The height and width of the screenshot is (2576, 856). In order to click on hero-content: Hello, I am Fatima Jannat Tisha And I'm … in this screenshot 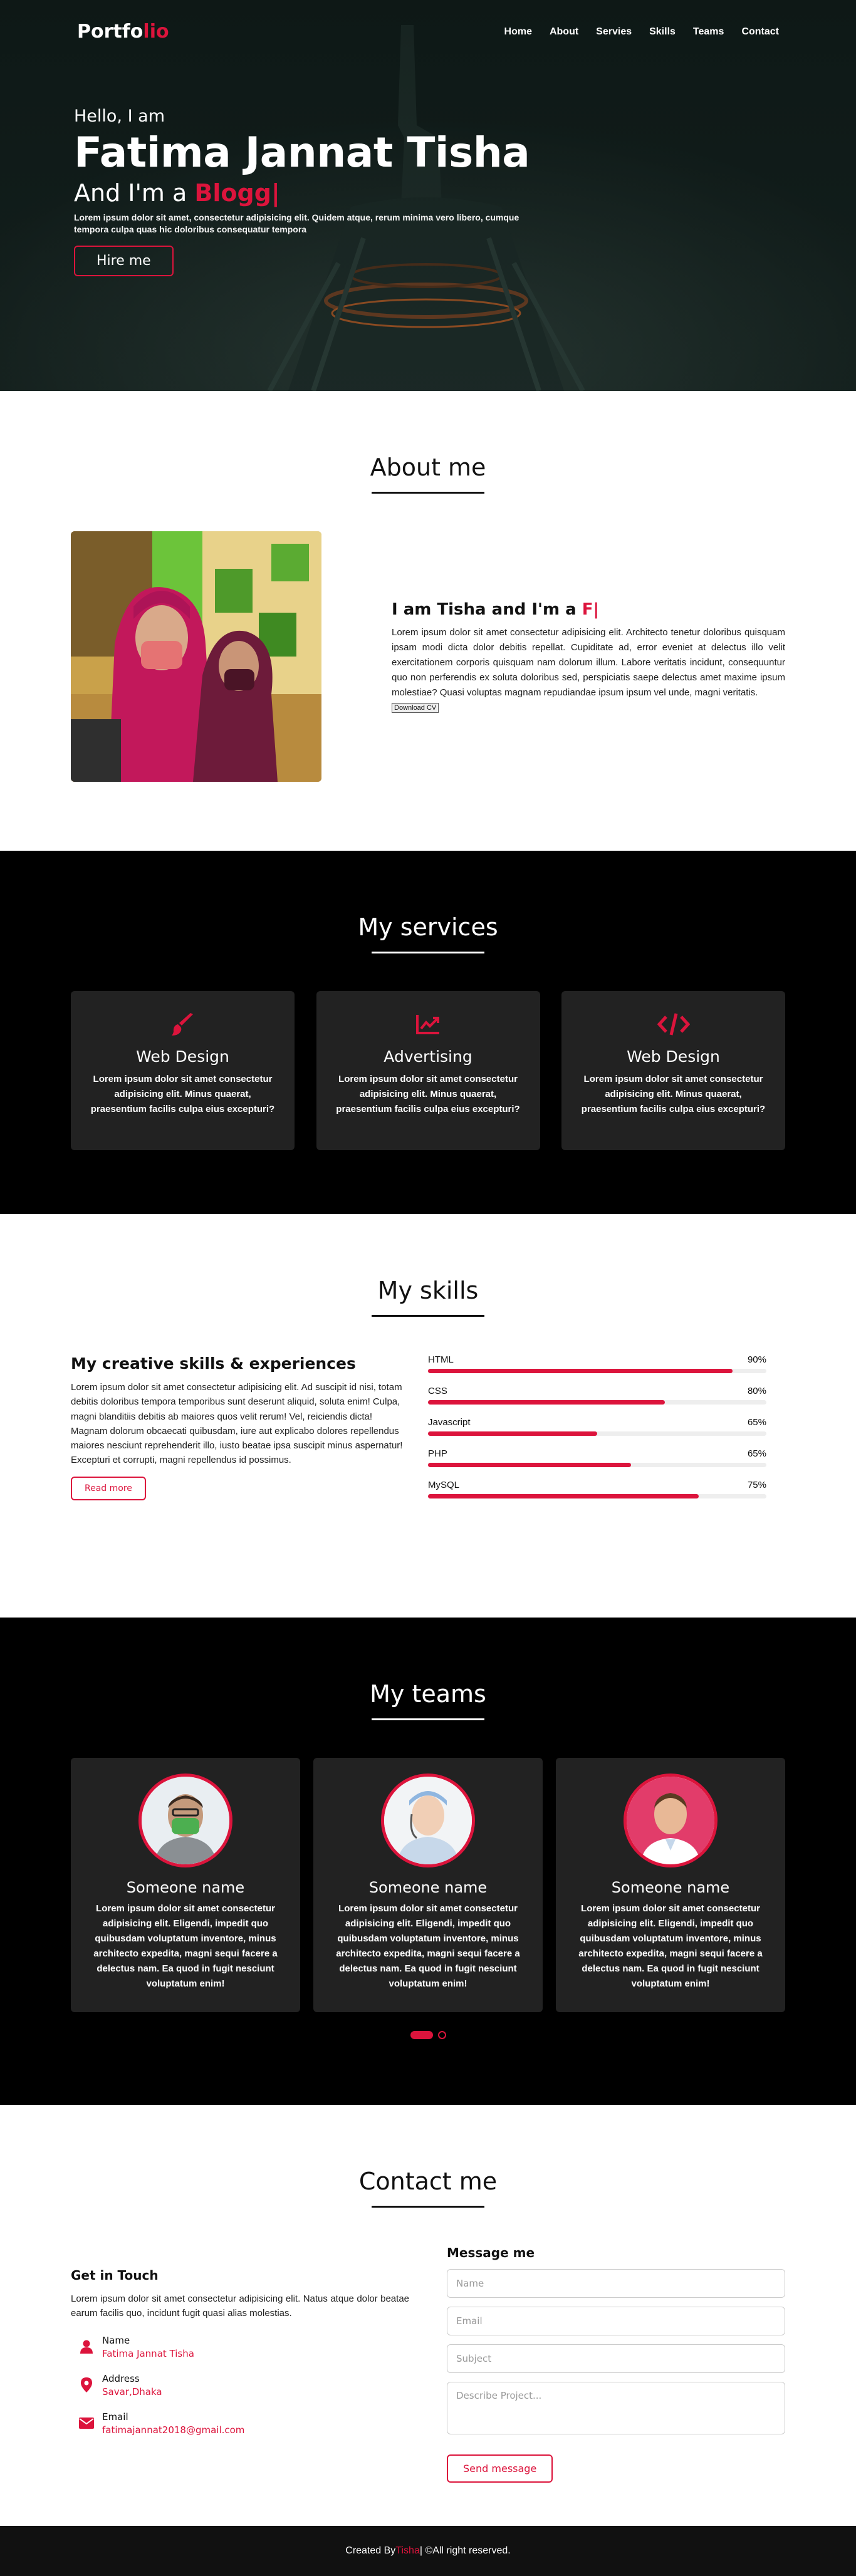, I will do `click(312, 191)`.